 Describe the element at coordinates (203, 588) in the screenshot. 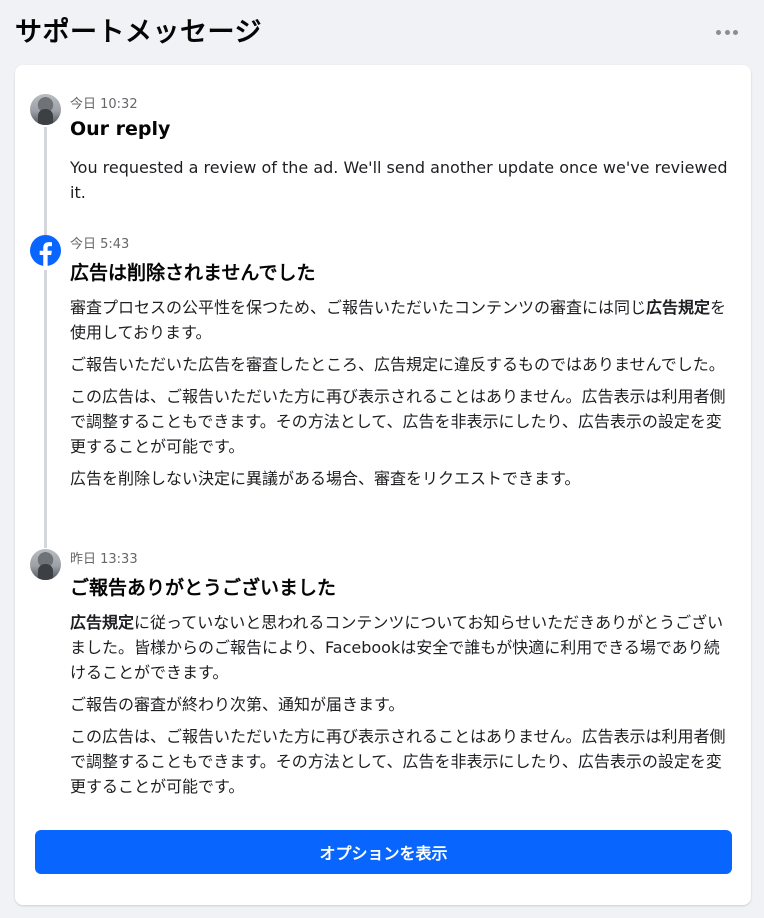

I see `message-title: ご報告ありがとうございました` at that location.